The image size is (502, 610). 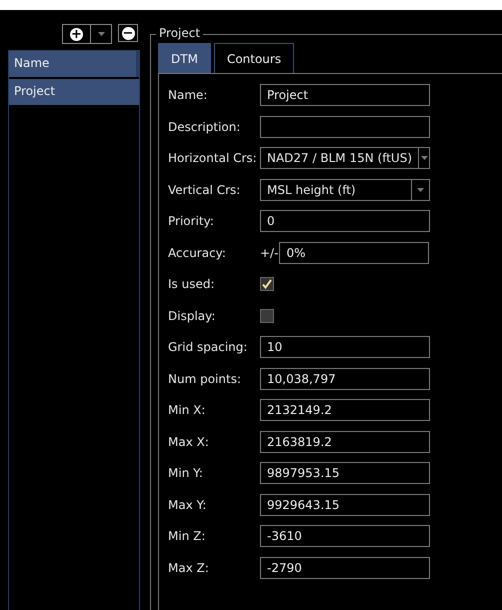 What do you see at coordinates (345, 127) in the screenshot?
I see `input-field` at bounding box center [345, 127].